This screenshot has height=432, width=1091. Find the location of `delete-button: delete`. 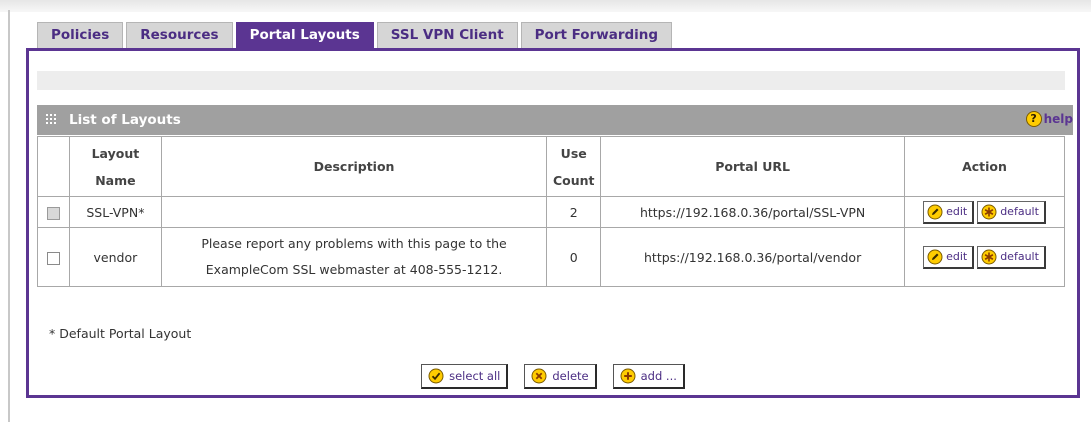

delete-button: delete is located at coordinates (560, 376).